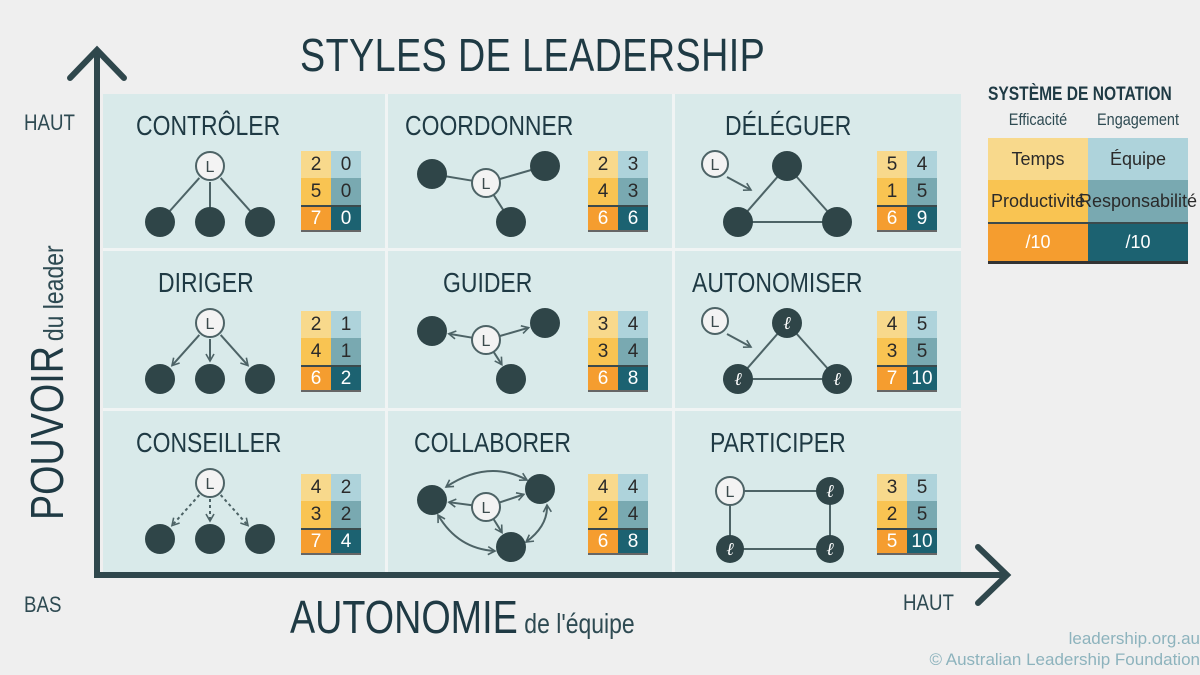 This screenshot has width=1200, height=675. I want to click on team-score: 1, so click(346, 324).